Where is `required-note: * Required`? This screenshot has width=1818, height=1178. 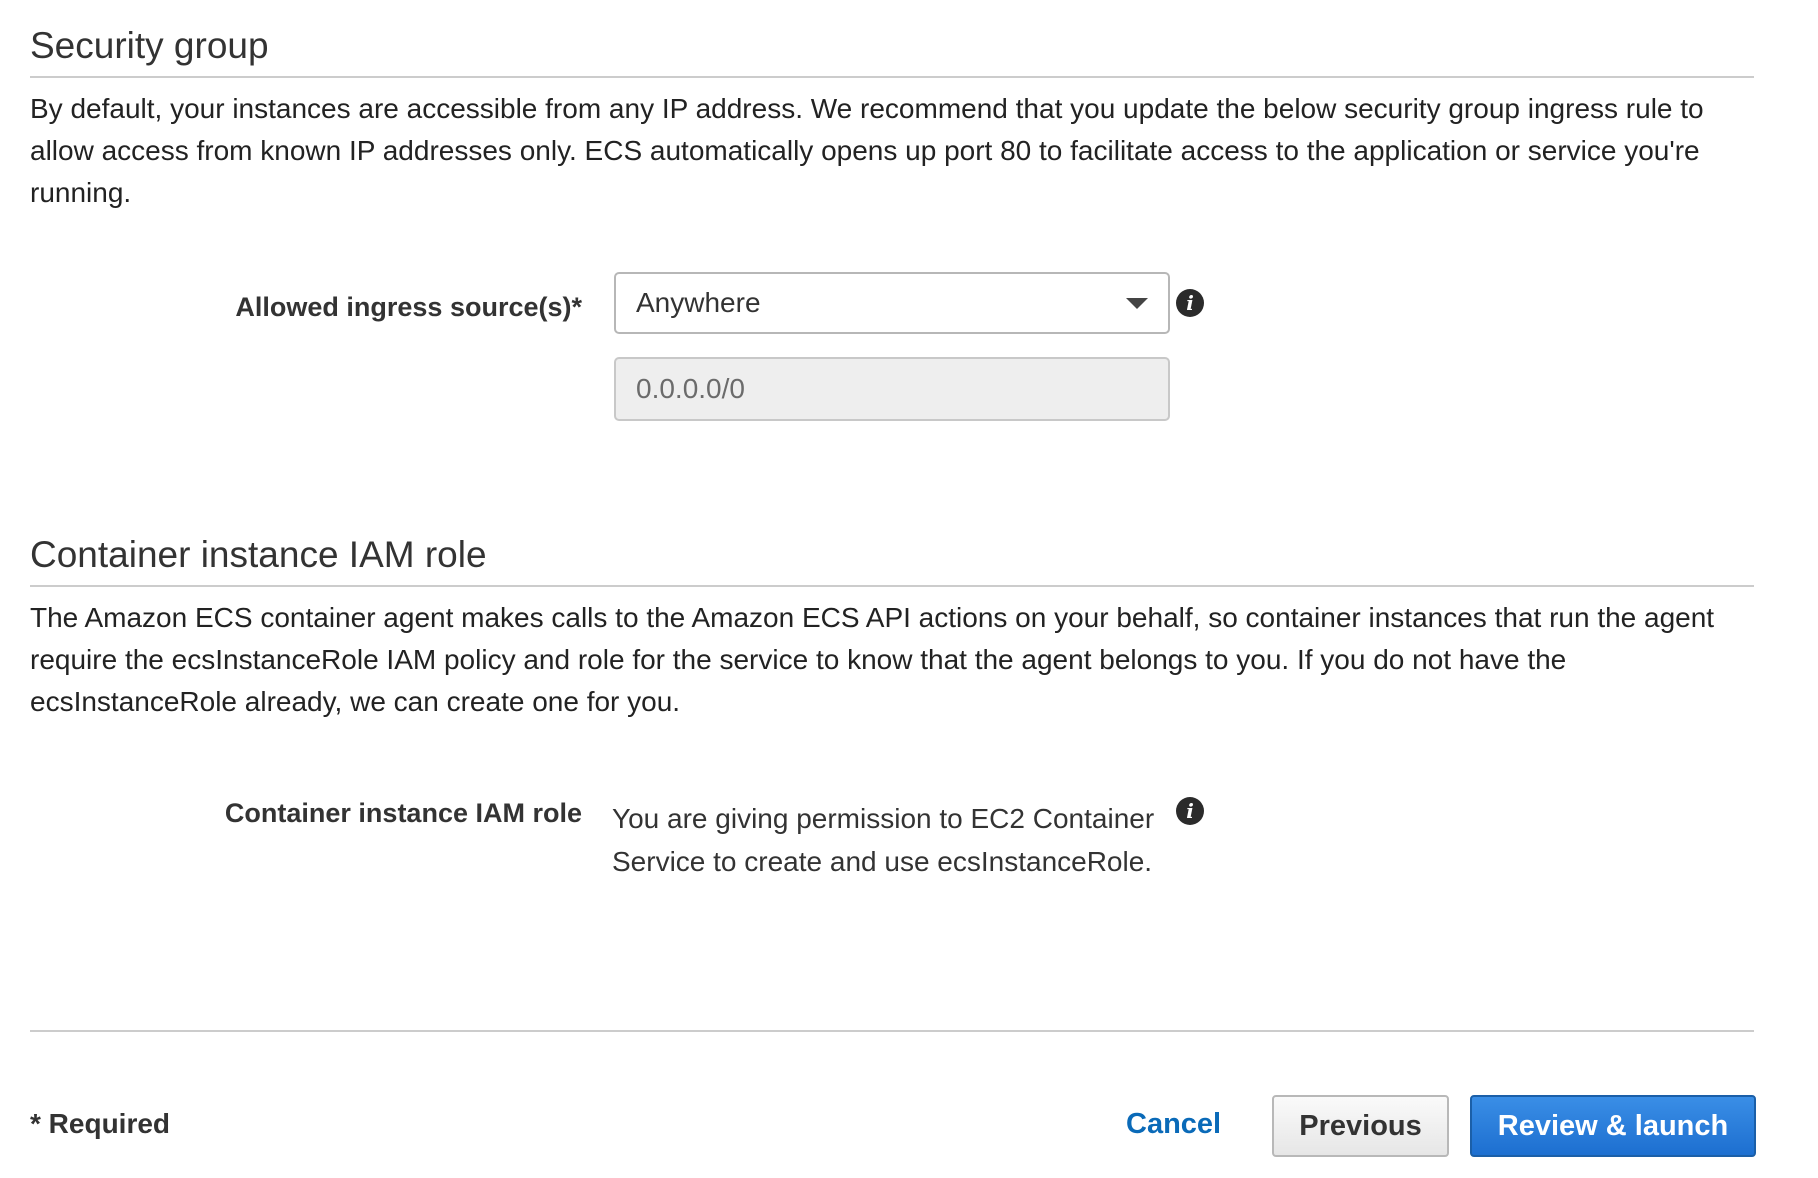
required-note: * Required is located at coordinates (100, 1123).